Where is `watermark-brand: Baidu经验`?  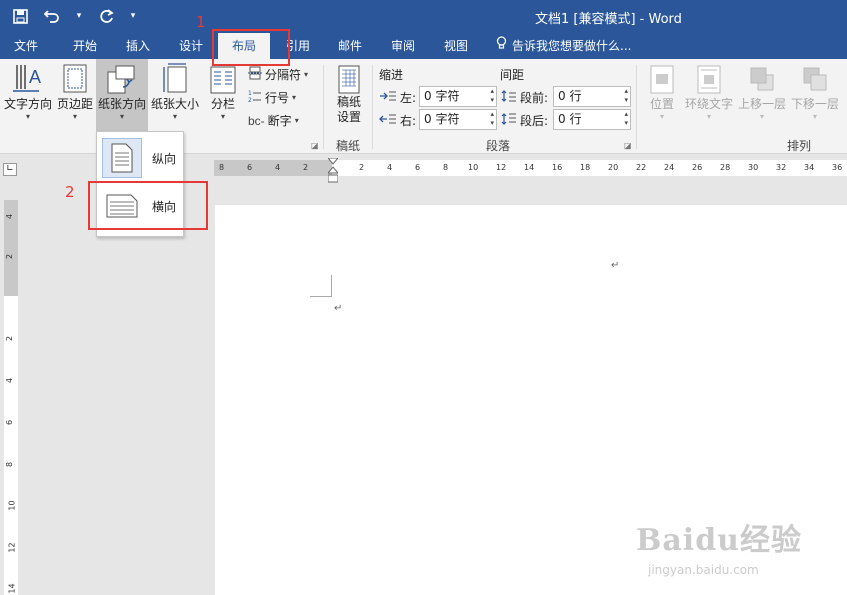
watermark-brand: Baidu经验 is located at coordinates (719, 540).